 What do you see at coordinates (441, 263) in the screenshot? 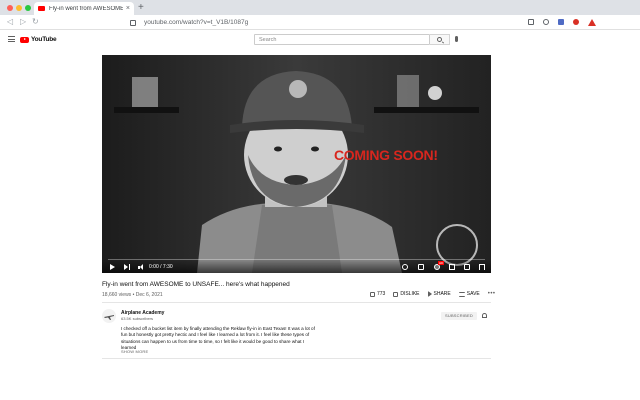
I see `hd-badge: HD` at bounding box center [441, 263].